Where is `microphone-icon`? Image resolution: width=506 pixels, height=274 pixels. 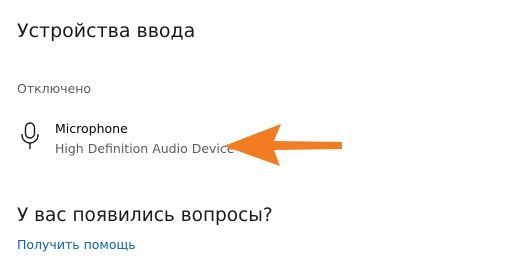 microphone-icon is located at coordinates (30, 137).